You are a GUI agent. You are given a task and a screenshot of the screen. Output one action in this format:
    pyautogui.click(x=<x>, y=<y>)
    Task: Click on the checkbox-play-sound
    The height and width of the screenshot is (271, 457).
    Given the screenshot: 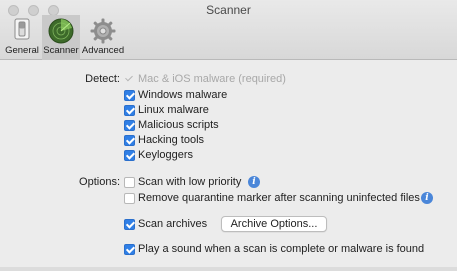 What is the action you would take?
    pyautogui.click(x=129, y=249)
    